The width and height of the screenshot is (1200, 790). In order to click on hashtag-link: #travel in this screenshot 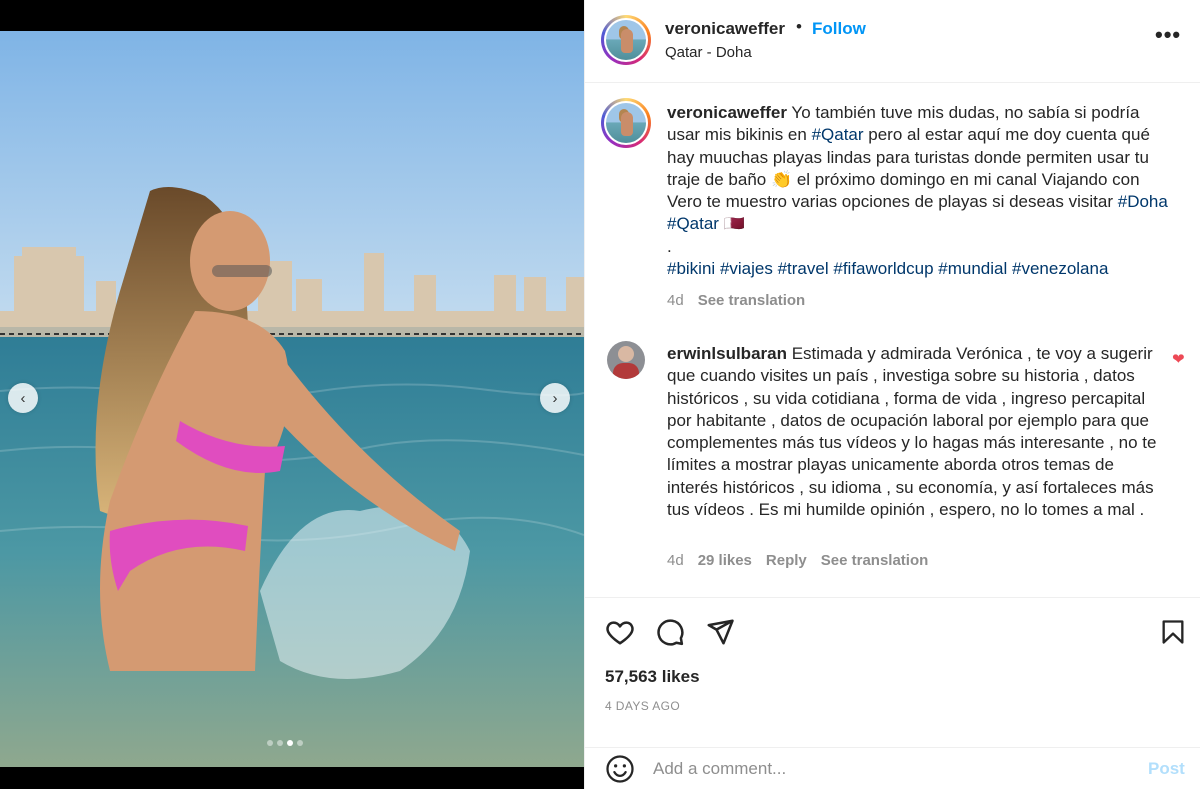, I will do `click(803, 268)`.